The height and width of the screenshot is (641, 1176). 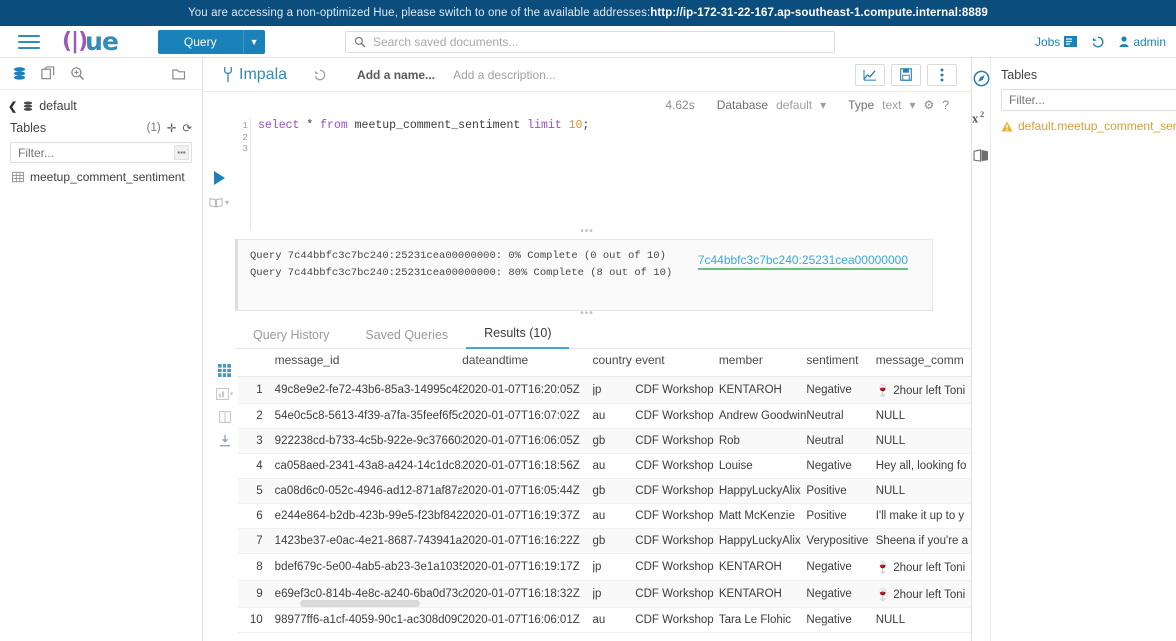 What do you see at coordinates (279, 125) in the screenshot?
I see `sql-keyword-select: select` at bounding box center [279, 125].